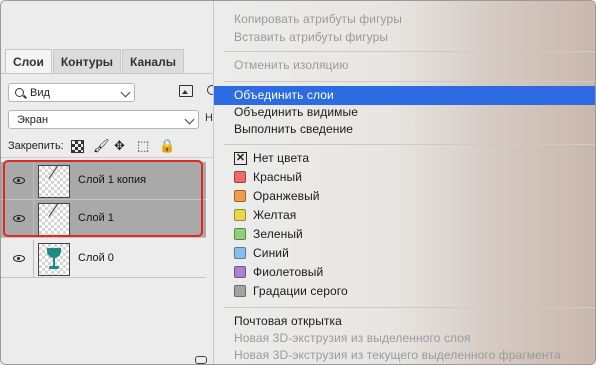 The image size is (596, 365). Describe the element at coordinates (107, 73) in the screenshot. I see `tab-divider` at that location.